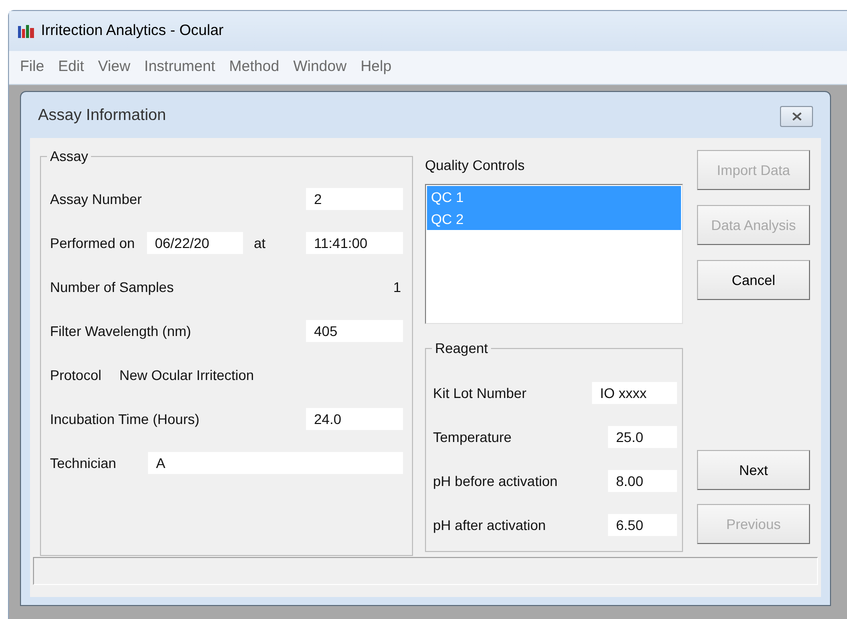 Image resolution: width=847 pixels, height=619 pixels. What do you see at coordinates (376, 67) in the screenshot?
I see `menu-item: Help` at bounding box center [376, 67].